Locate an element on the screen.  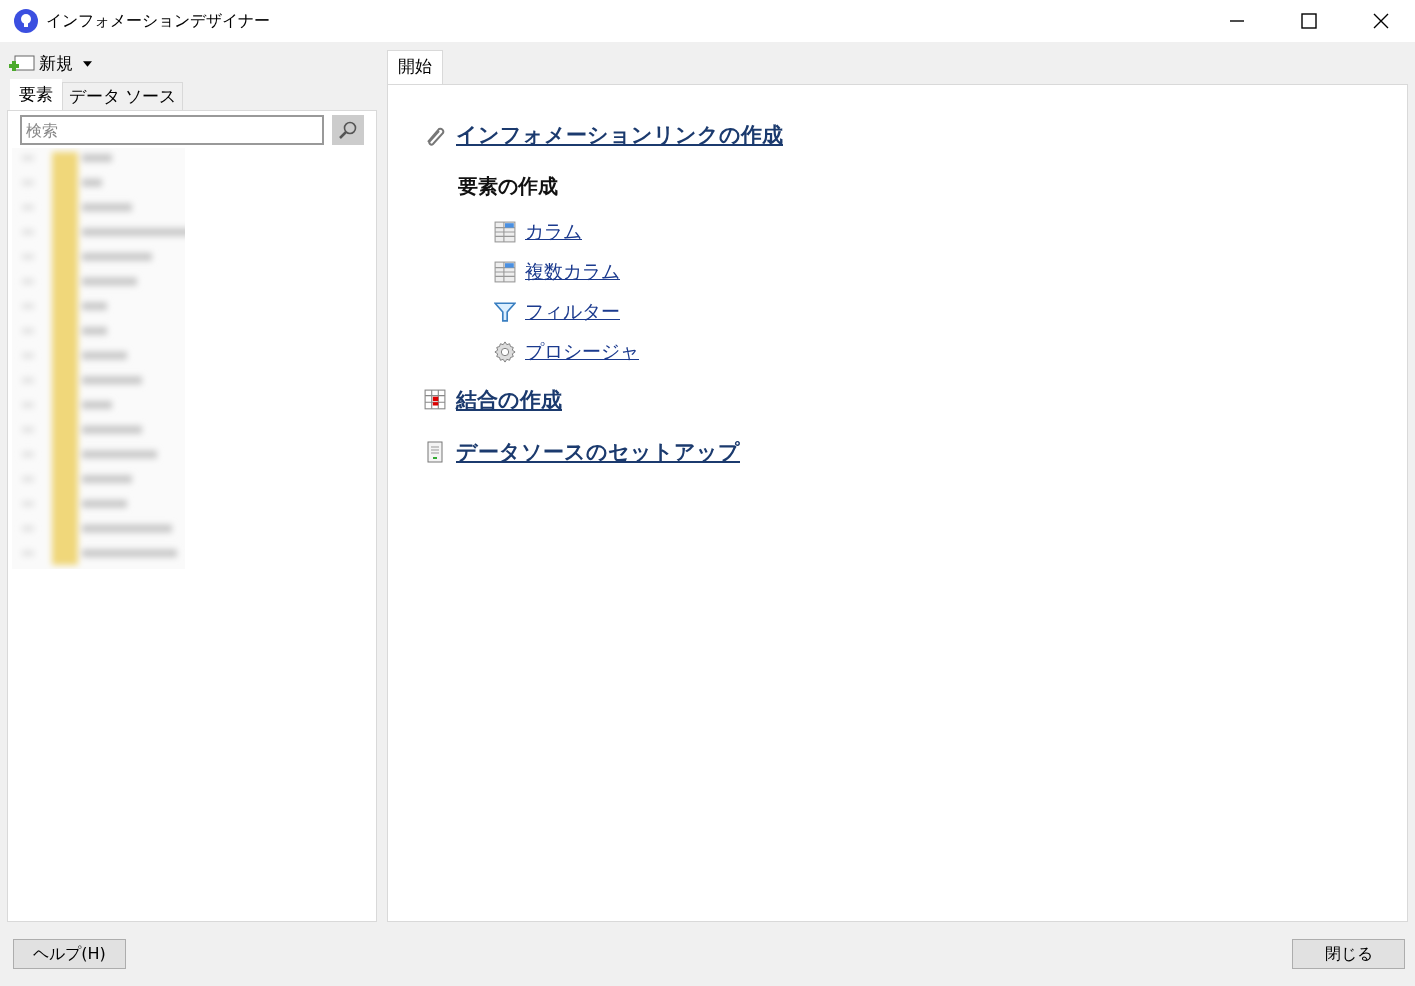
close-icon is located at coordinates (1381, 21).